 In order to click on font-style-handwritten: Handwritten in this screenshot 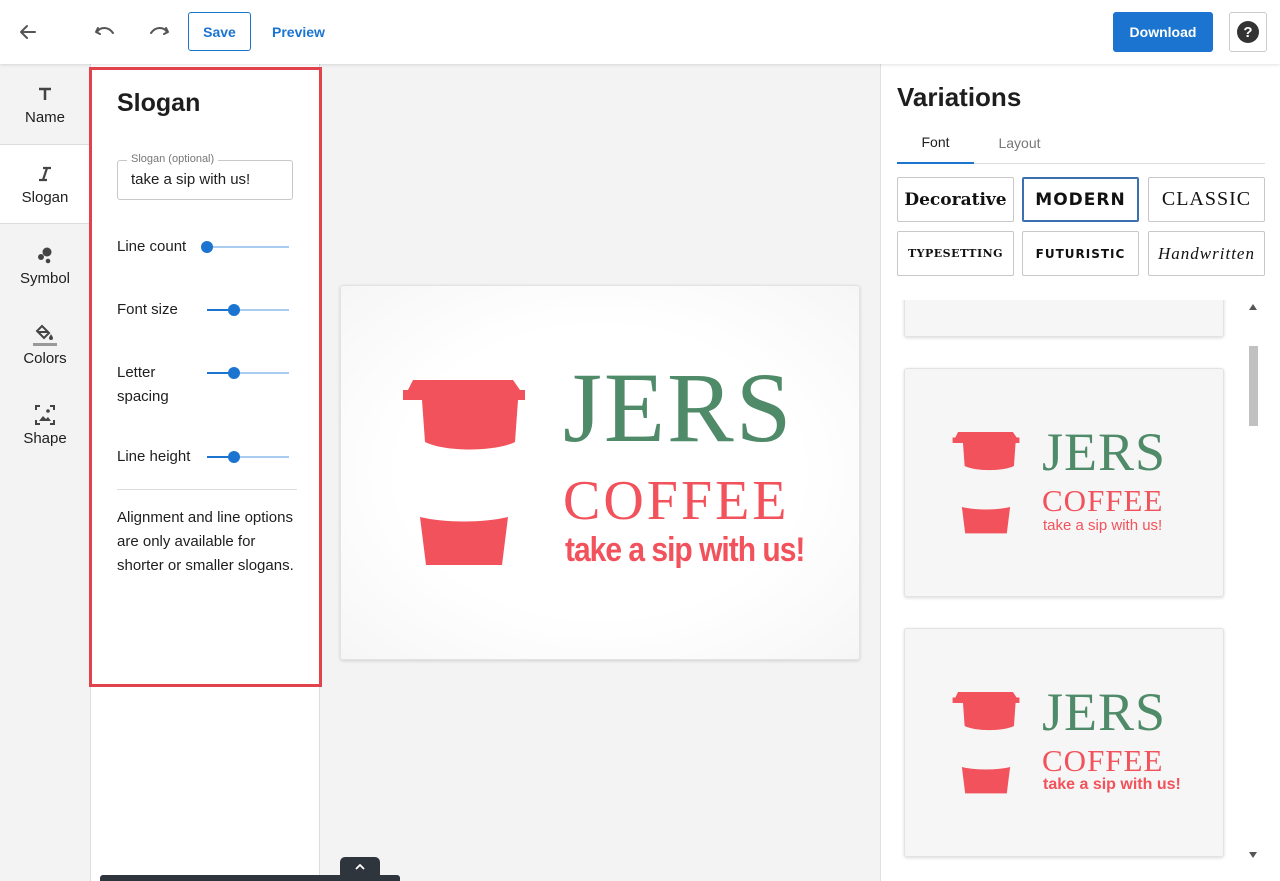, I will do `click(1206, 253)`.